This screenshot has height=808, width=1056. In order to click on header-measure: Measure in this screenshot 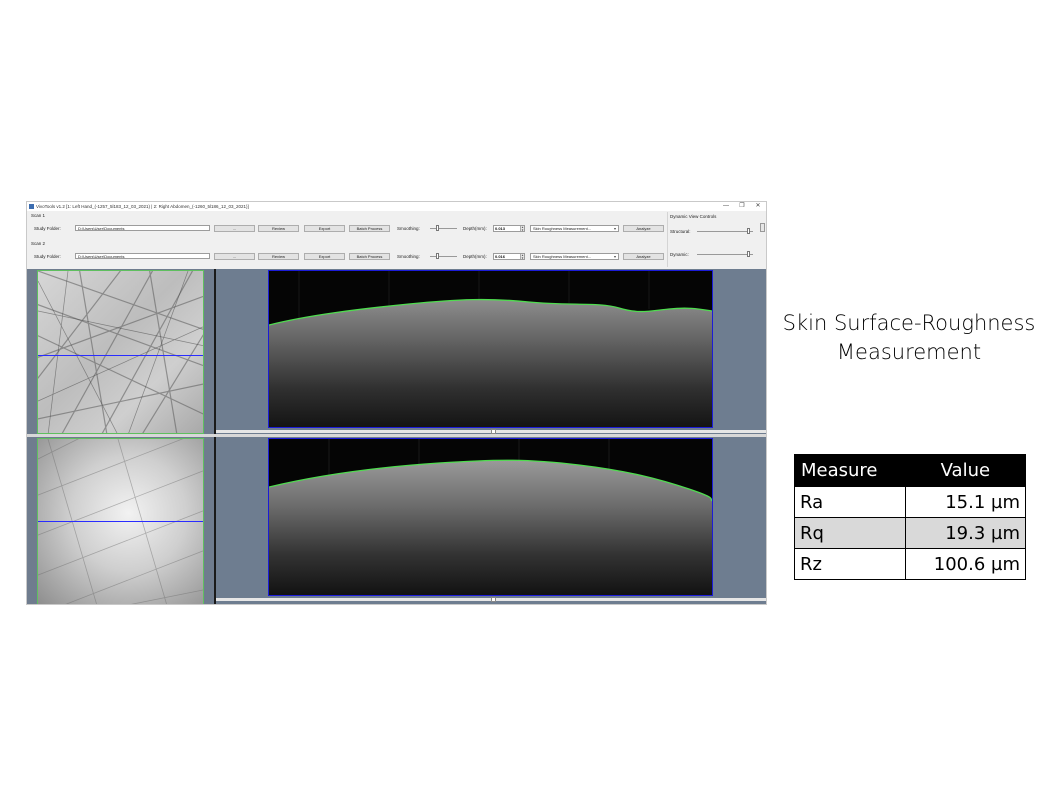, I will do `click(850, 470)`.